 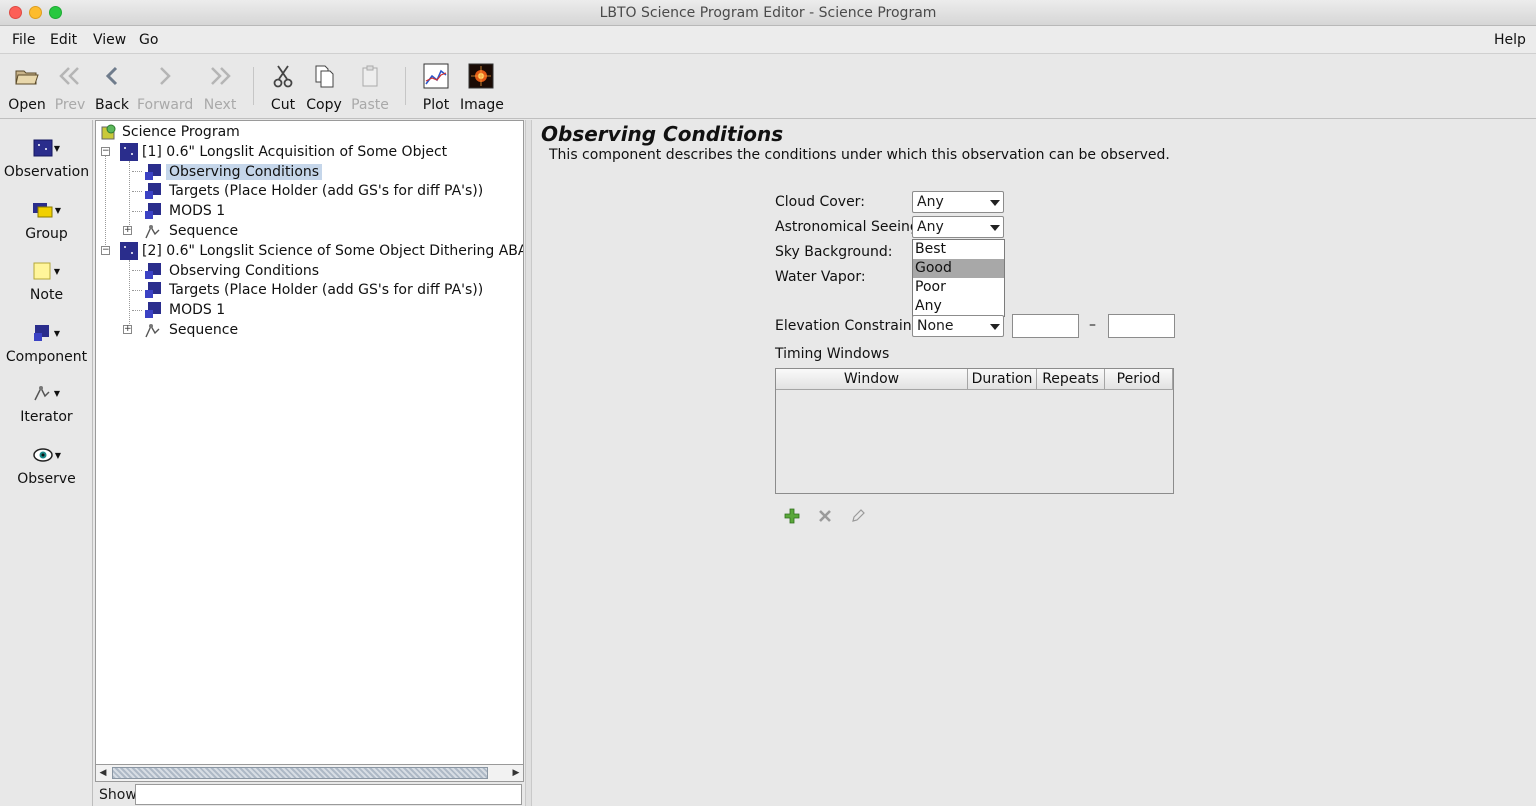 I want to click on add-icon, so click(x=792, y=516).